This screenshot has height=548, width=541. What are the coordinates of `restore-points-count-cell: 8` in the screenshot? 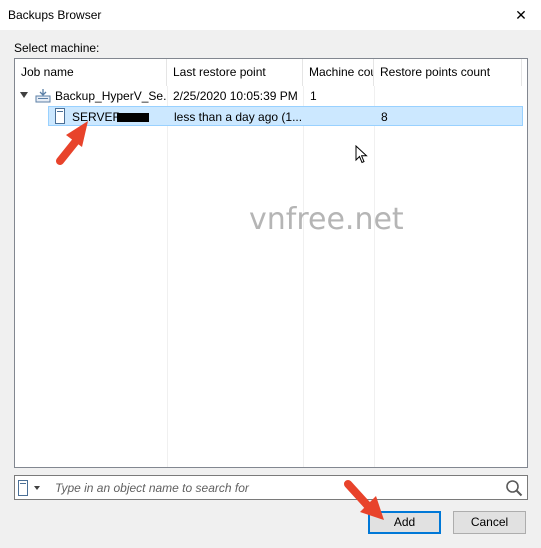 It's located at (384, 117).